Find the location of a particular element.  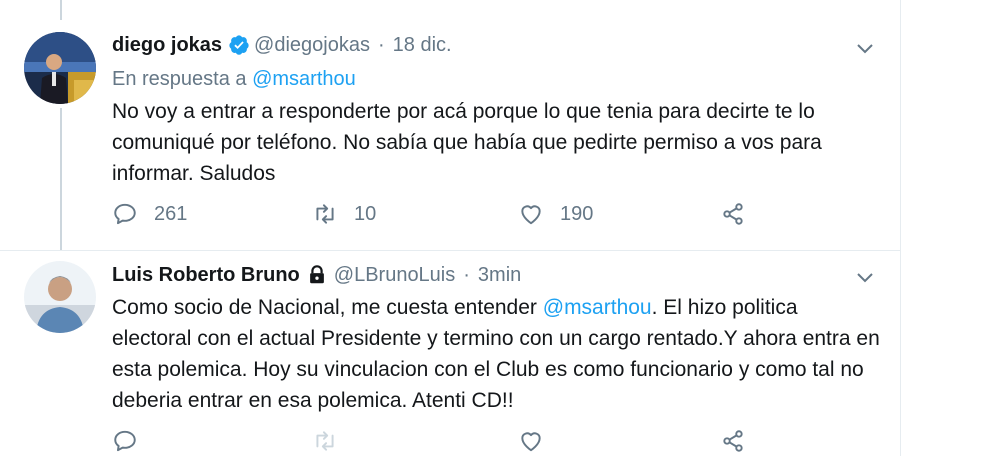

tweet-actions: 261 10 190 is located at coordinates (442, 214).